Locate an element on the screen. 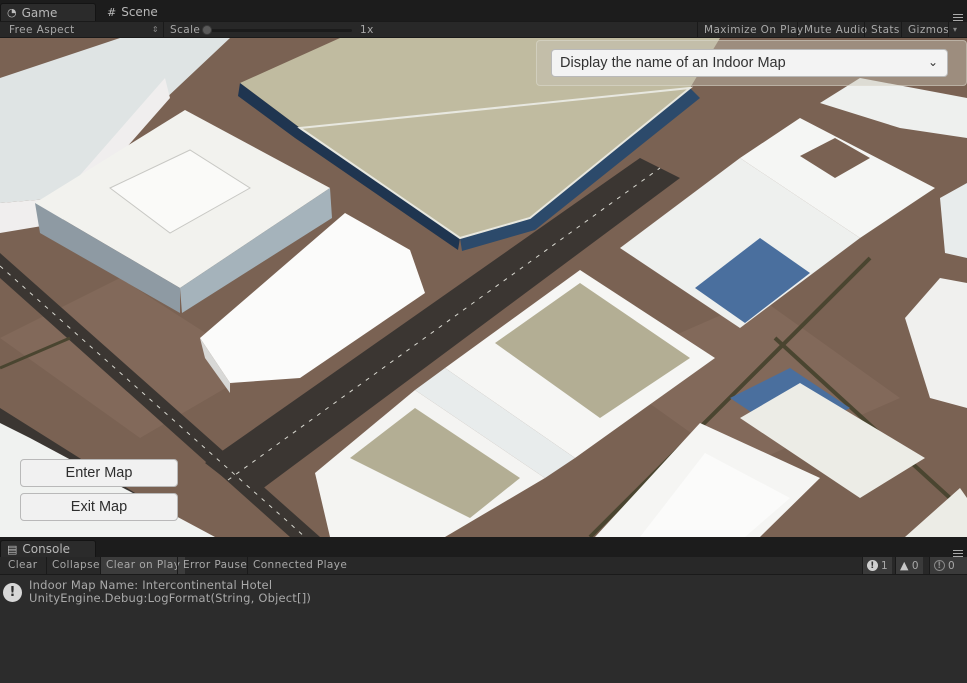  warning-count-toggle: ▲ 0 is located at coordinates (909, 565).